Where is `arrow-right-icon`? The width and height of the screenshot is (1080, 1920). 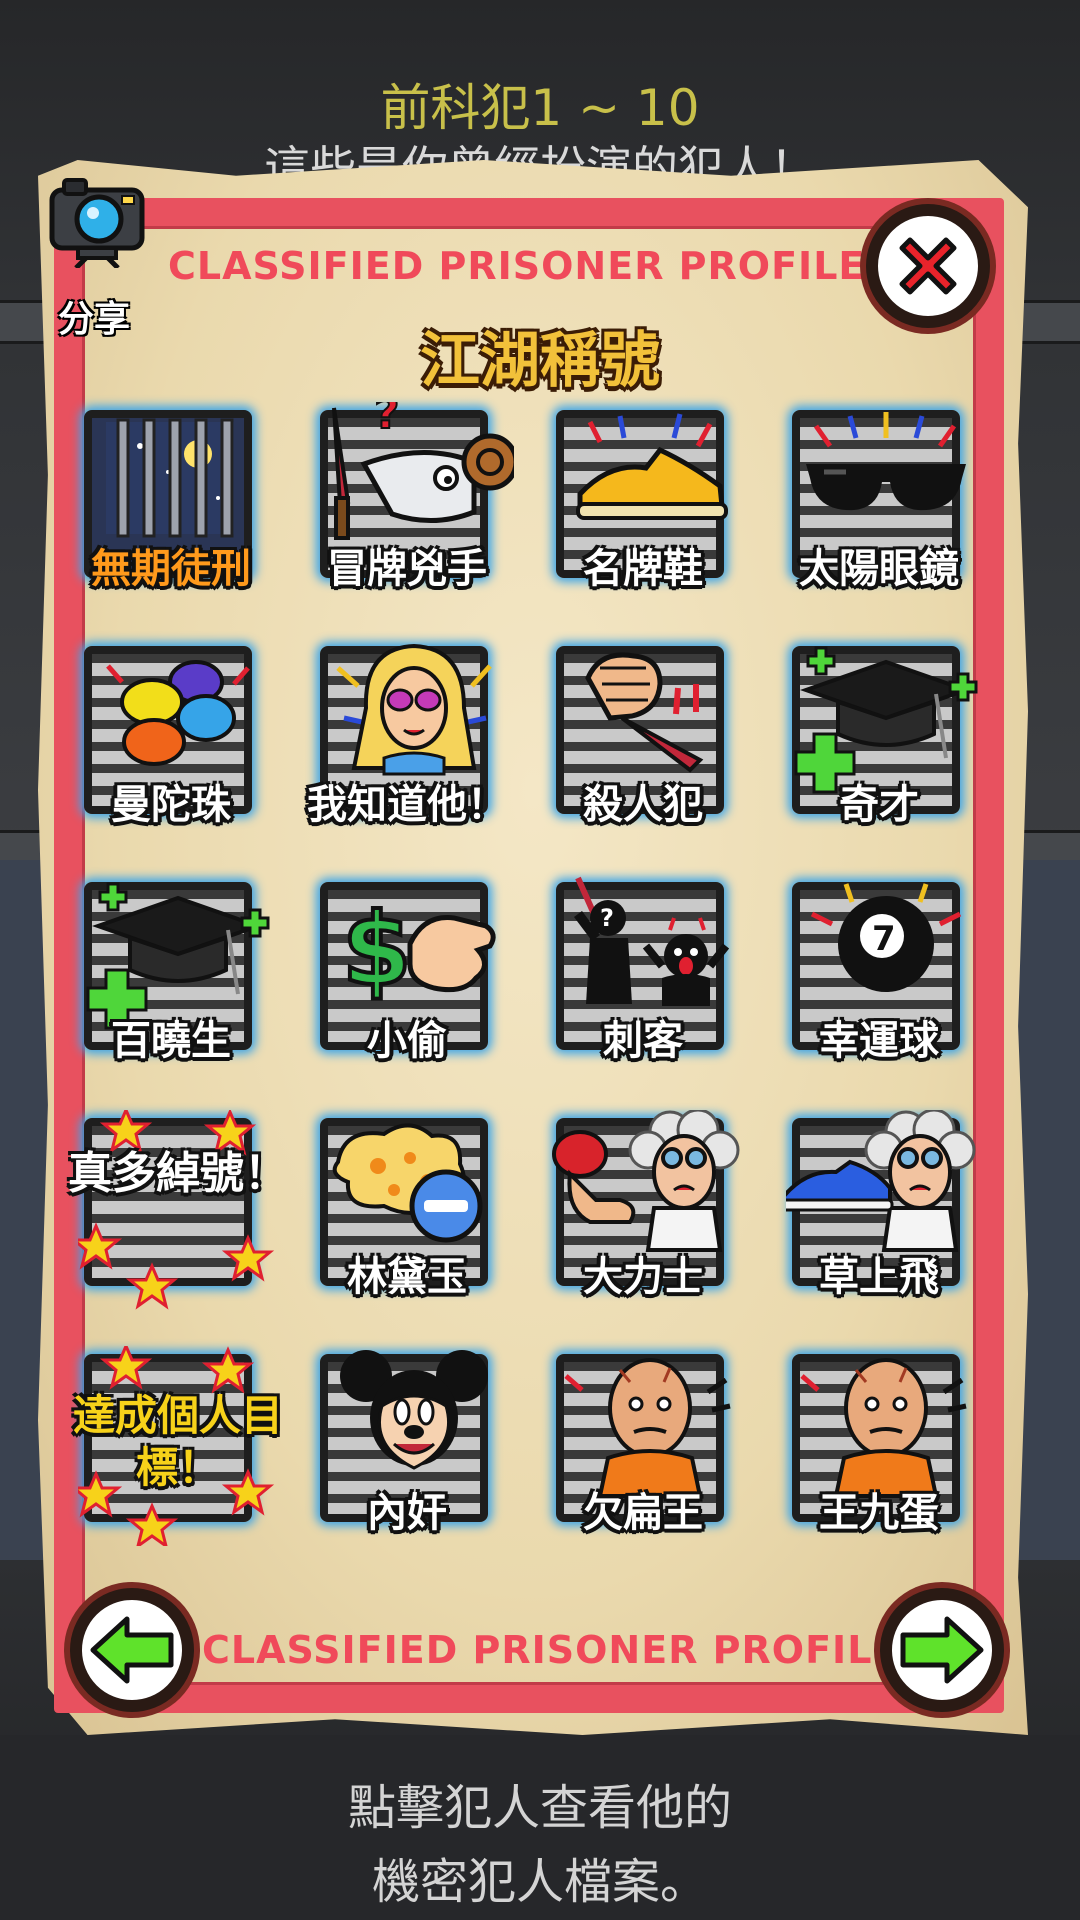
arrow-right-icon is located at coordinates (942, 1650).